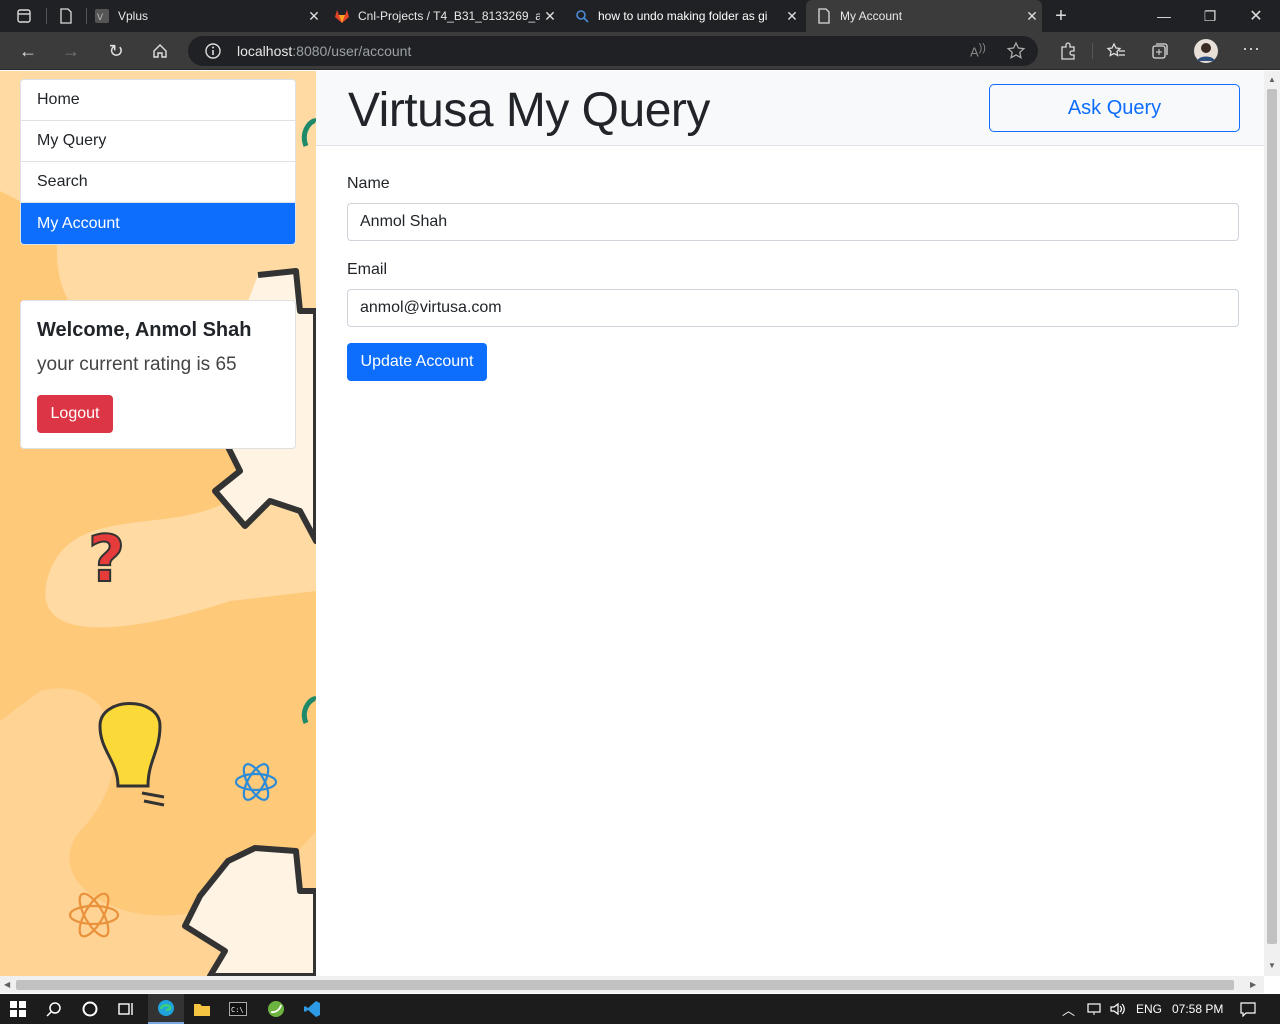 The height and width of the screenshot is (1024, 1280). Describe the element at coordinates (1061, 16) in the screenshot. I see `new-tab-icon: +` at that location.